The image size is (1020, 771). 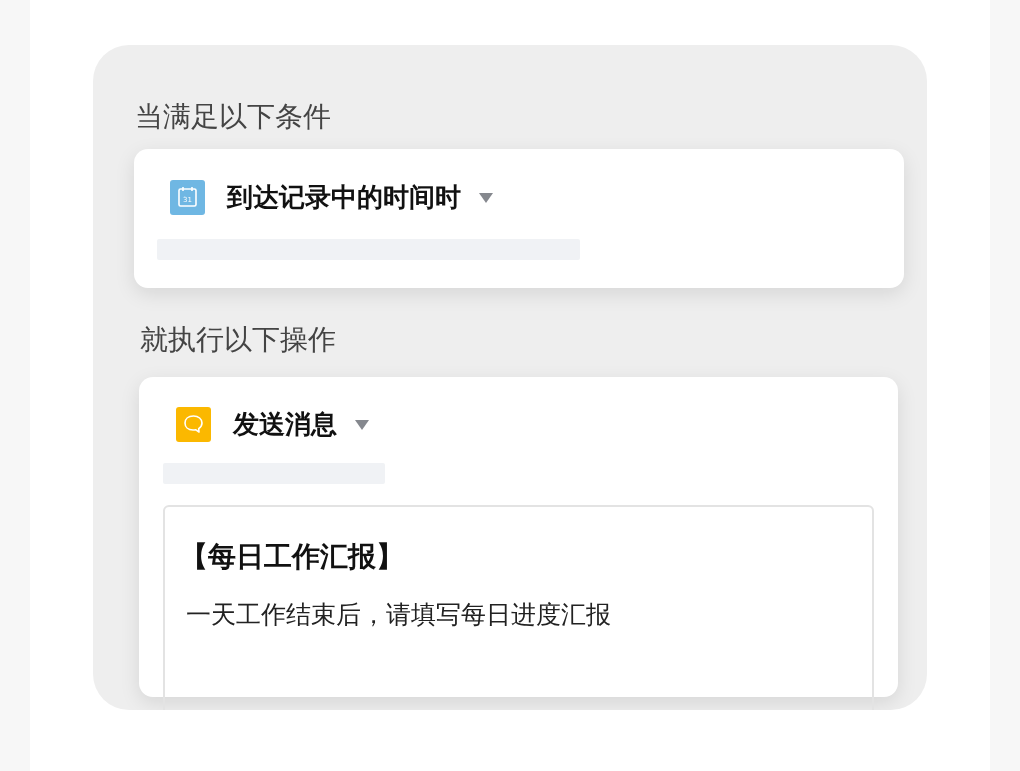 I want to click on section-label: 当满足以下条件, so click(x=233, y=117).